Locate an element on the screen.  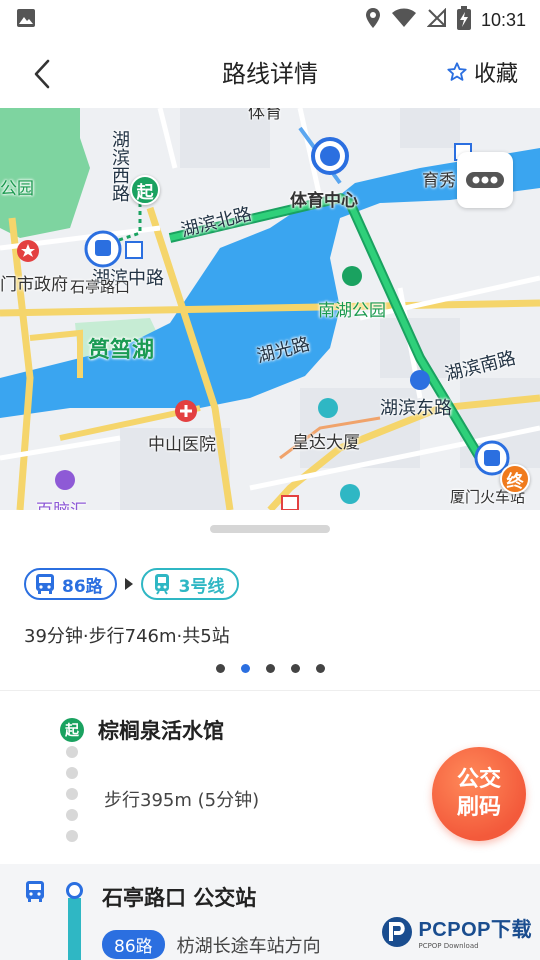
line-direction: 枋湖长途车站方向 is located at coordinates (248, 946).